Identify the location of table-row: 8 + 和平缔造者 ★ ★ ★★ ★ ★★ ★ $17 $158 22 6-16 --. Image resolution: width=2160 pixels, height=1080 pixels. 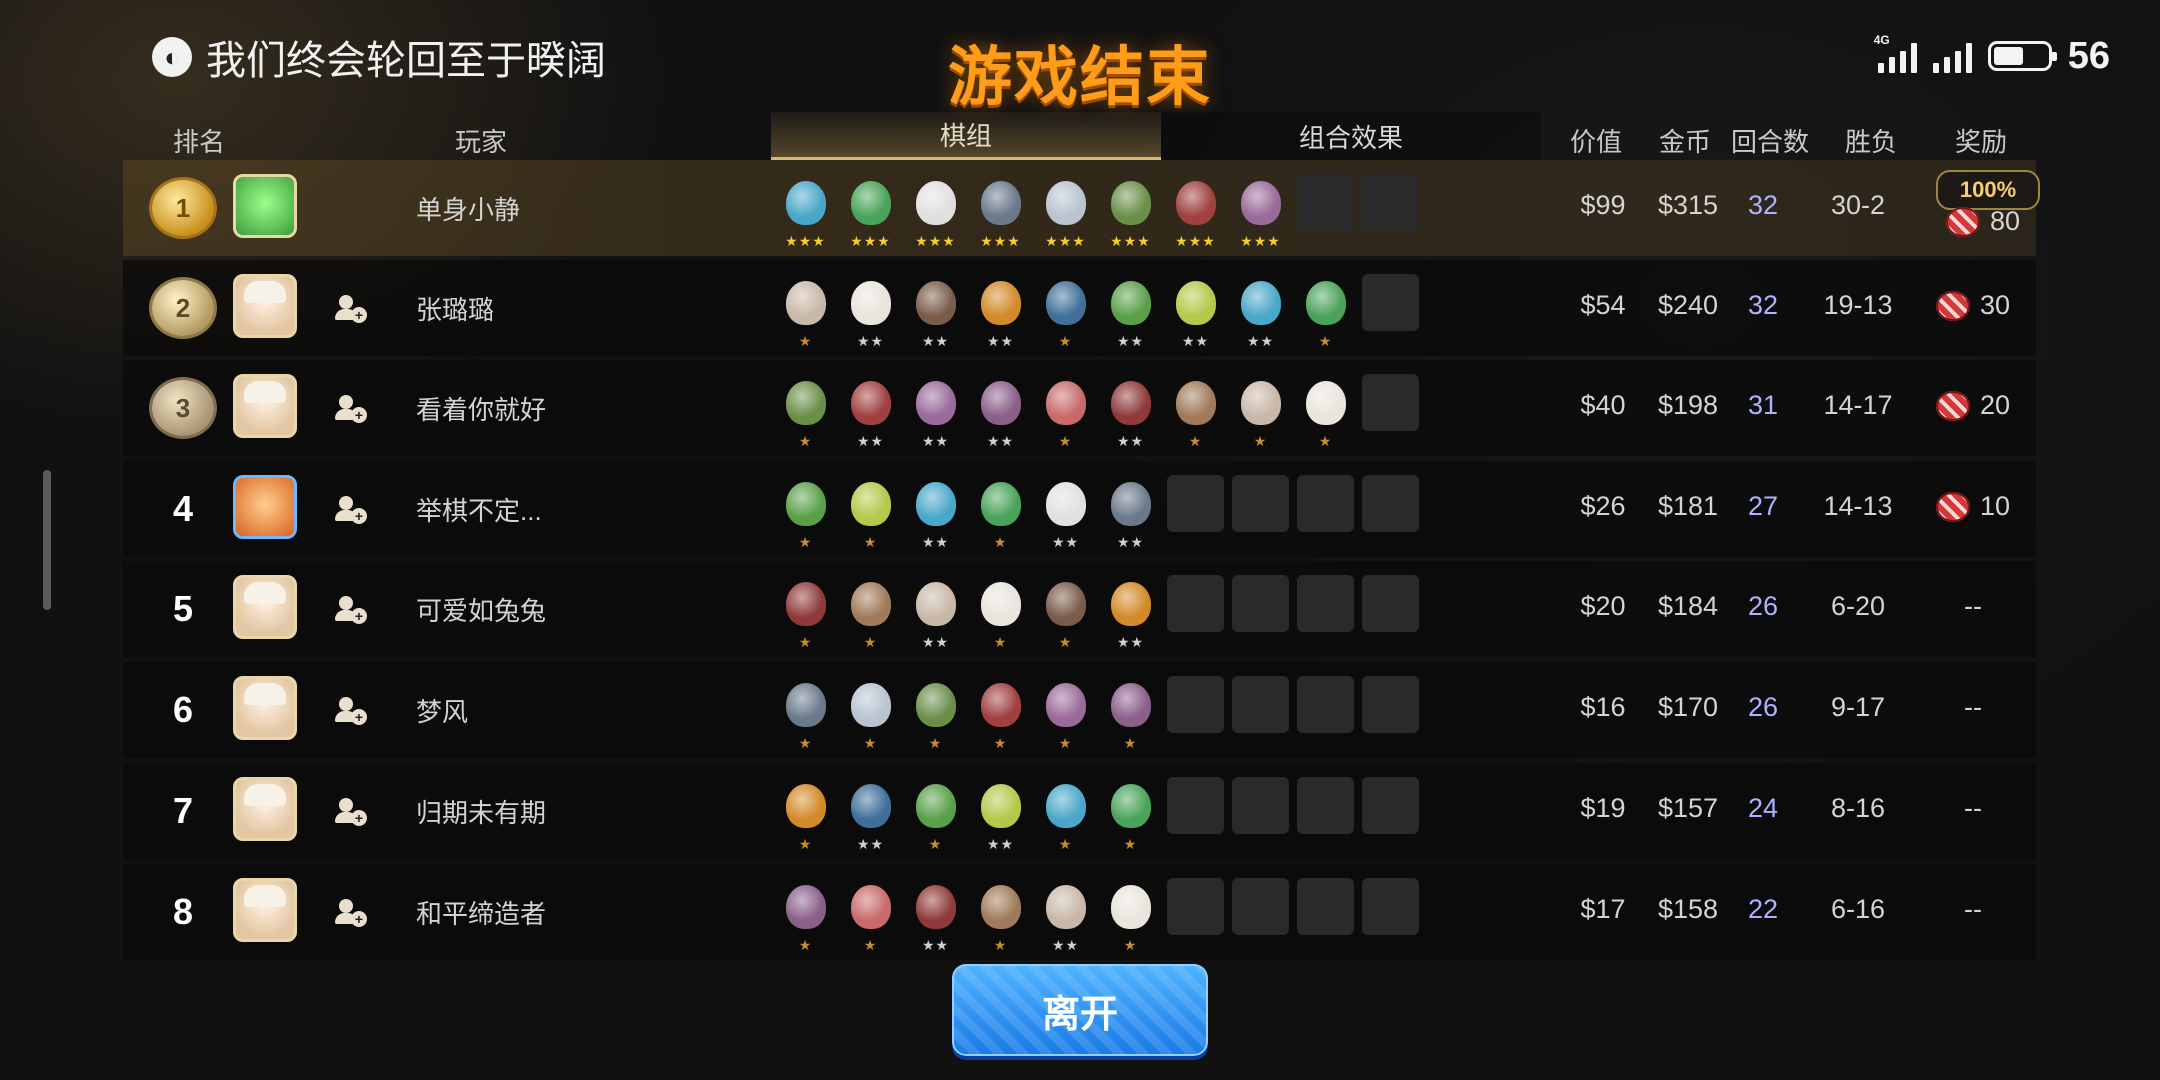
(1079, 912).